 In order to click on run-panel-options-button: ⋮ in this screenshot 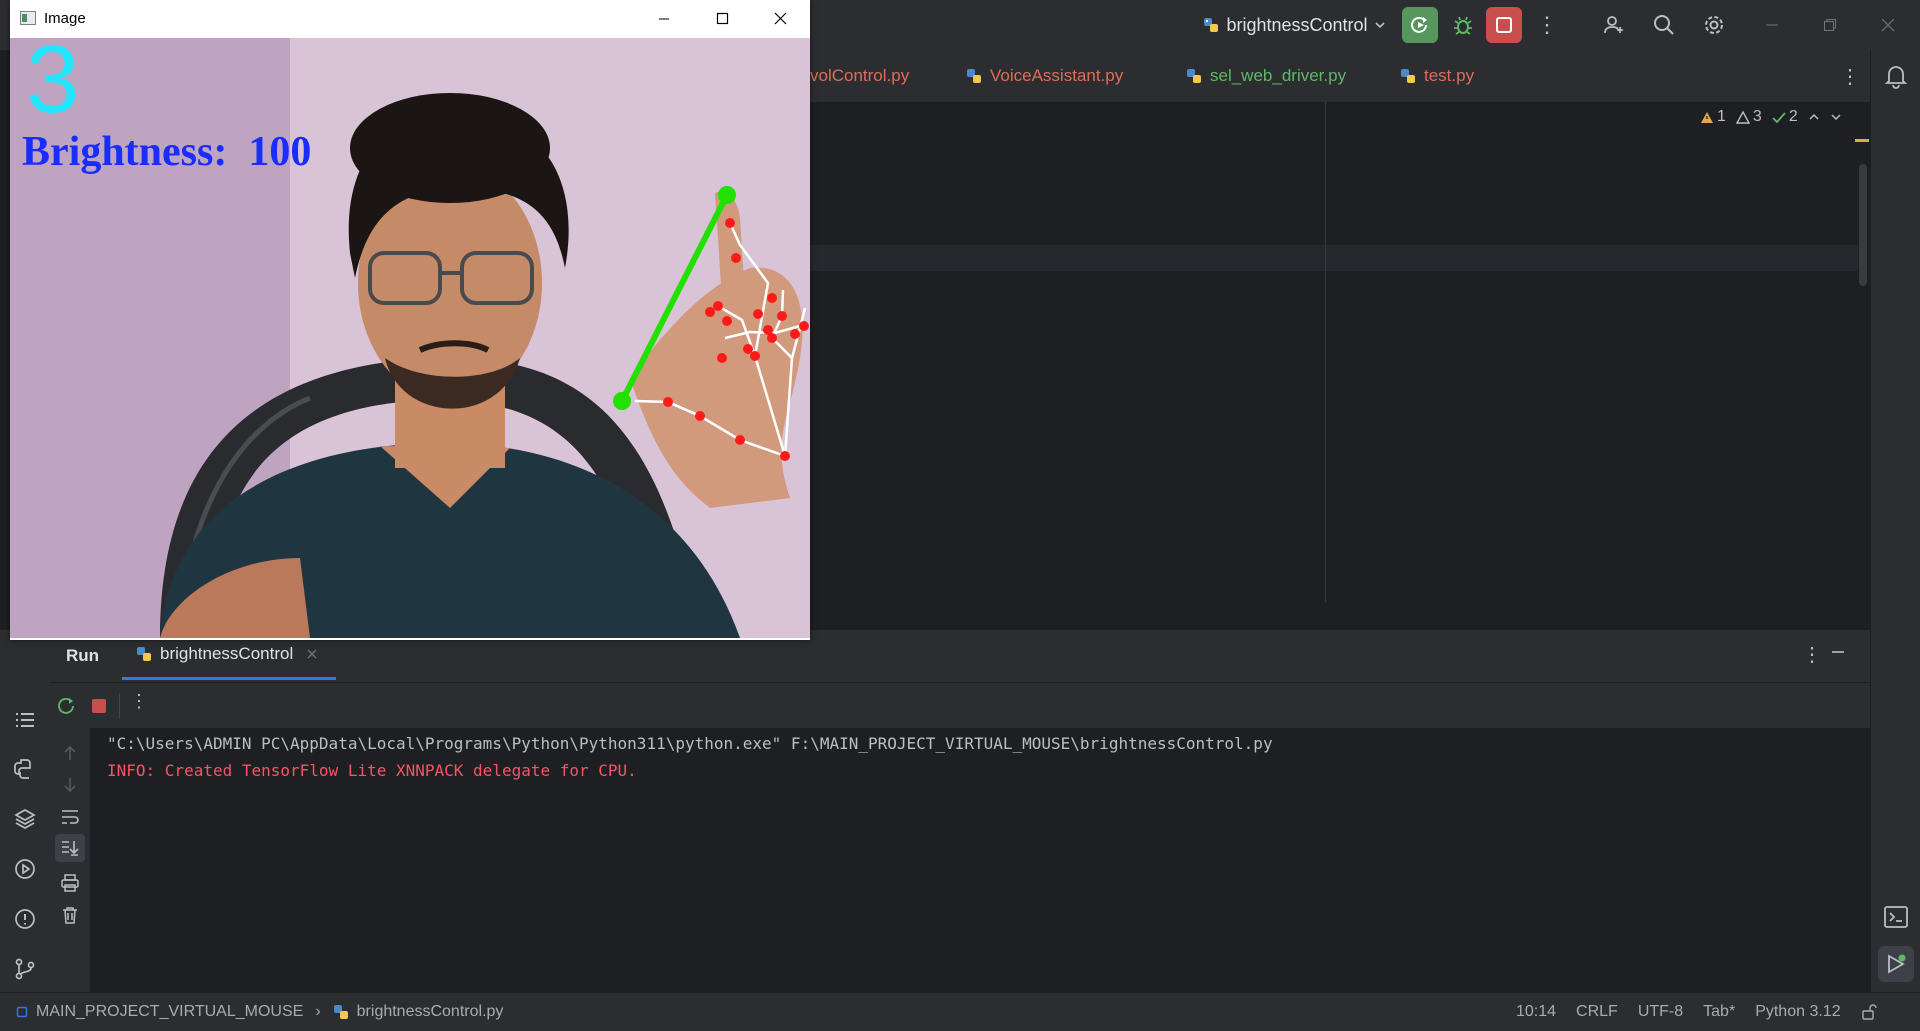, I will do `click(1812, 654)`.